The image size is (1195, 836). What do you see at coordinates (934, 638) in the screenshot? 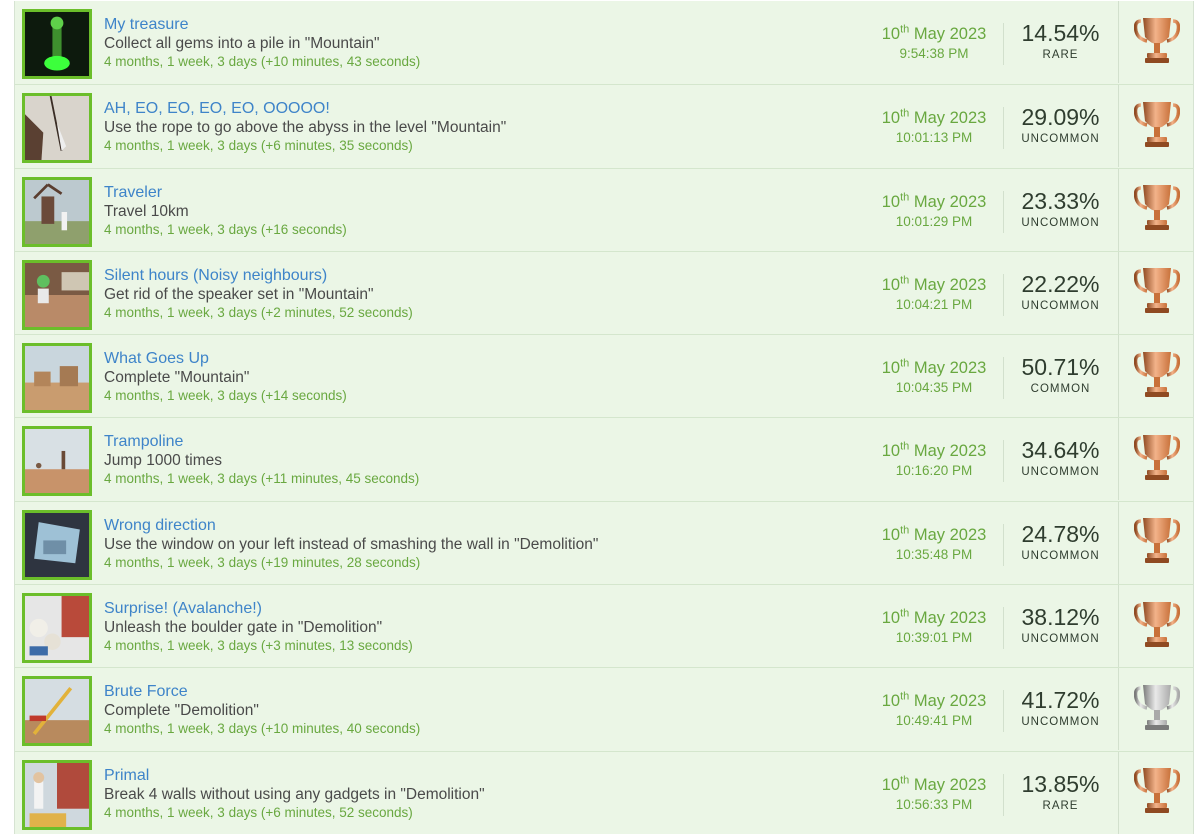
I see `unlock-time: 10:39:01 PM` at bounding box center [934, 638].